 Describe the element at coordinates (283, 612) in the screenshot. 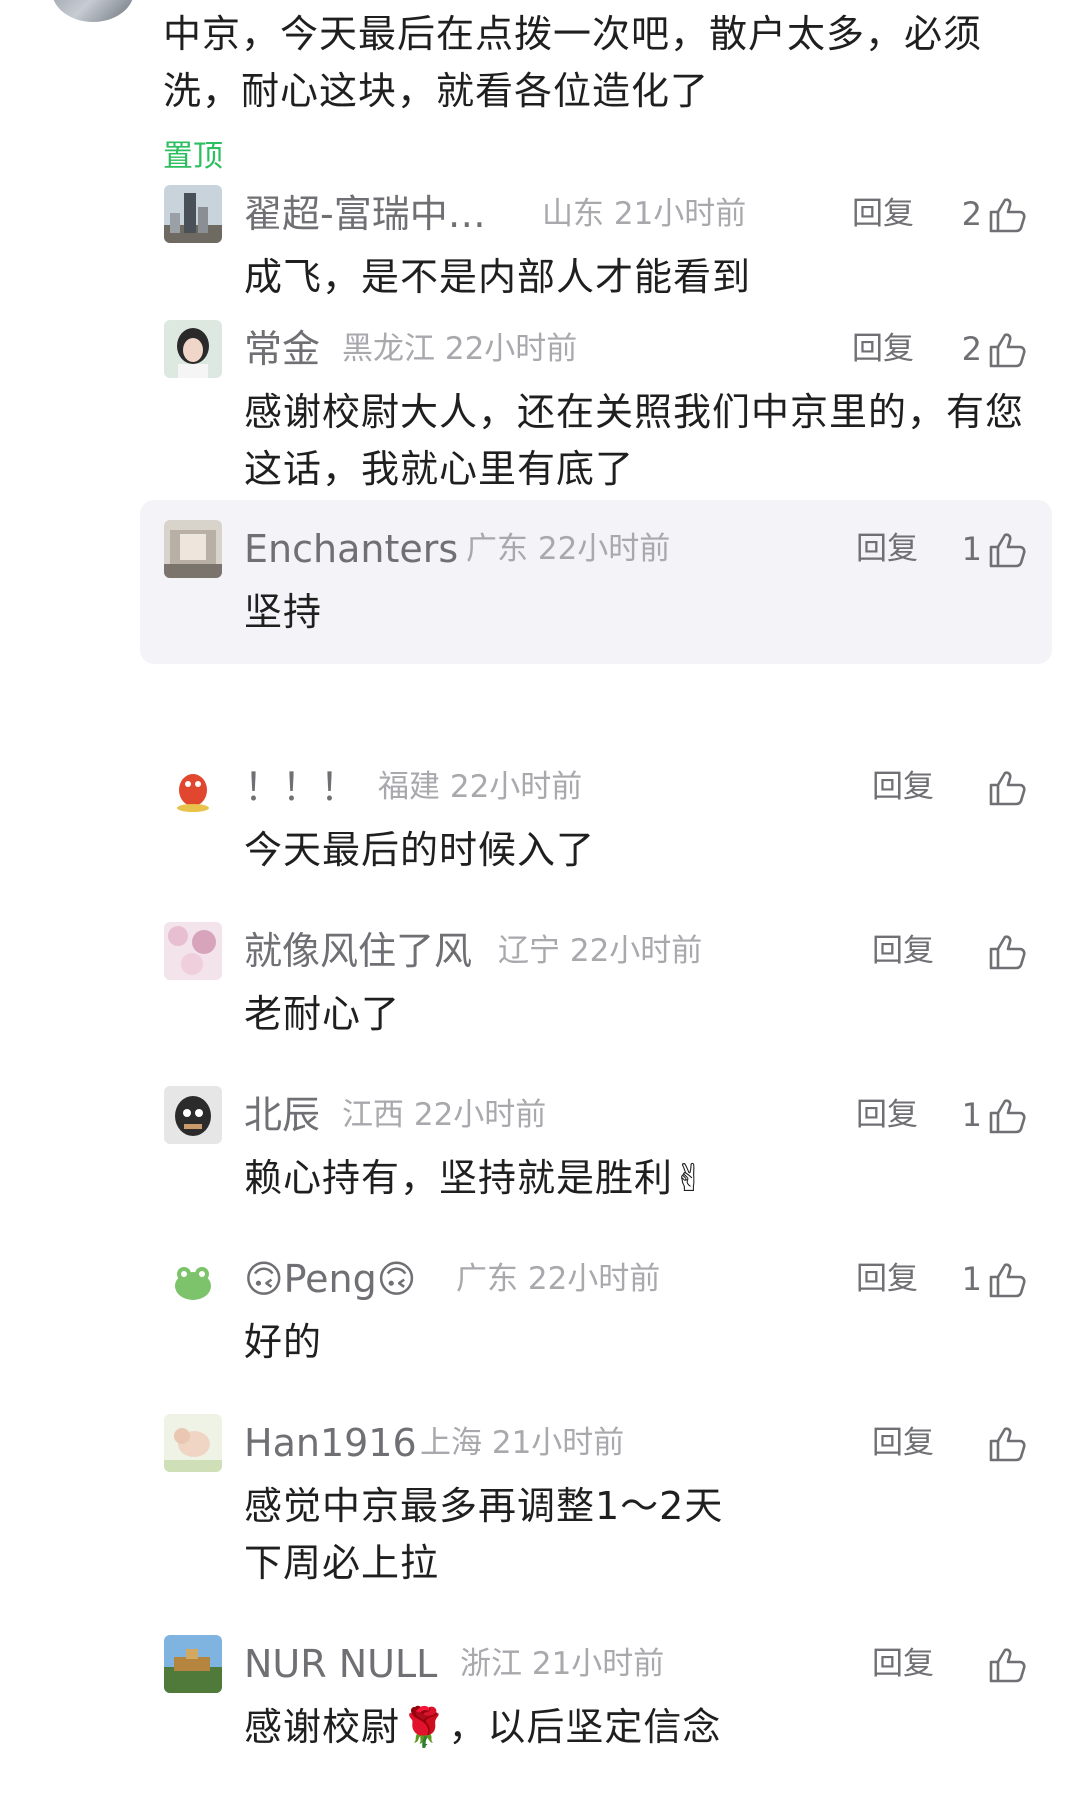

I see `comment-text: 坚持` at that location.